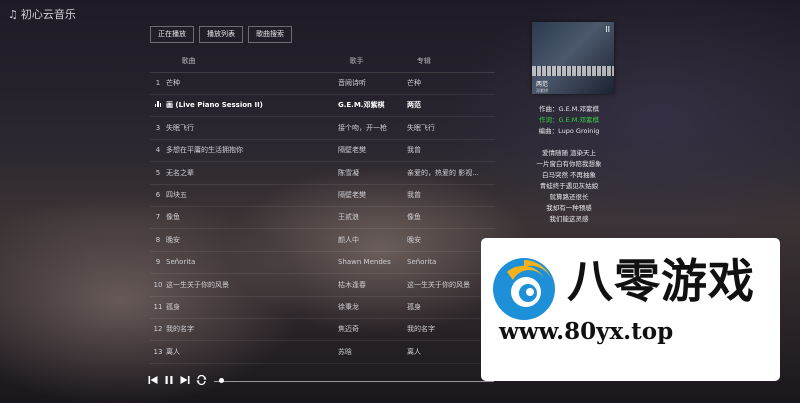 Image resolution: width=800 pixels, height=403 pixels. Describe the element at coordinates (322, 352) in the screenshot. I see `song-row: 13 离人 苏晗 离人` at that location.